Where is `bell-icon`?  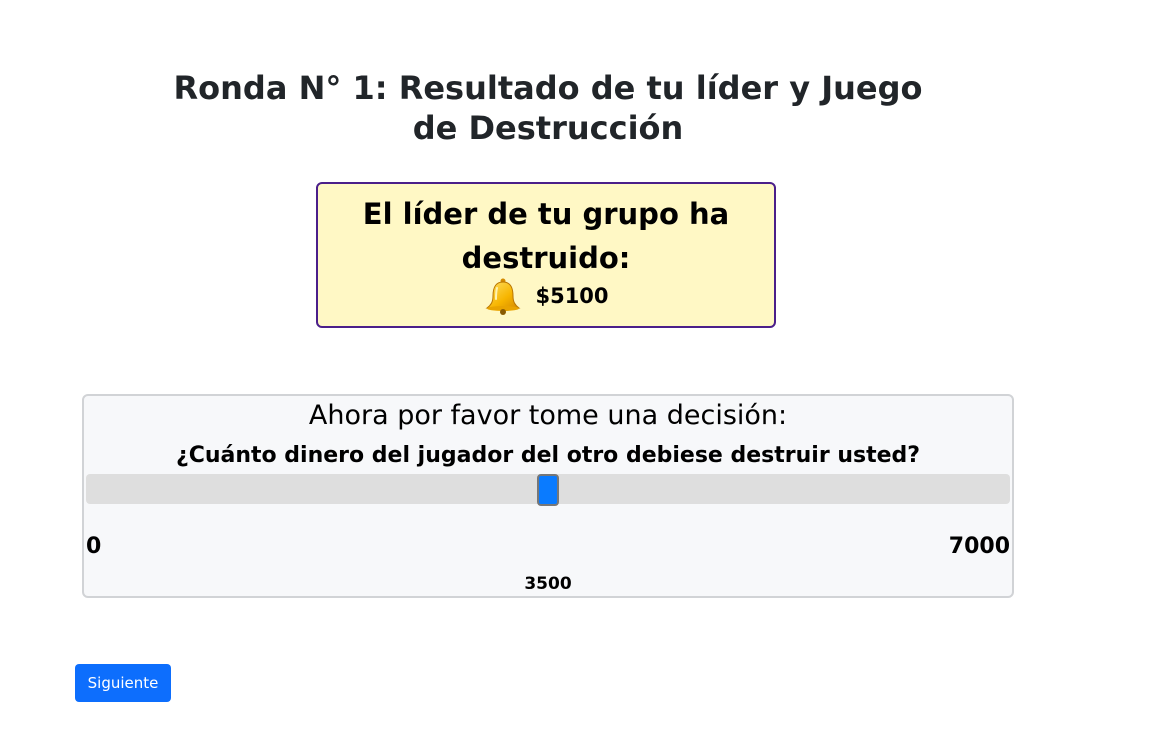 bell-icon is located at coordinates (503, 296).